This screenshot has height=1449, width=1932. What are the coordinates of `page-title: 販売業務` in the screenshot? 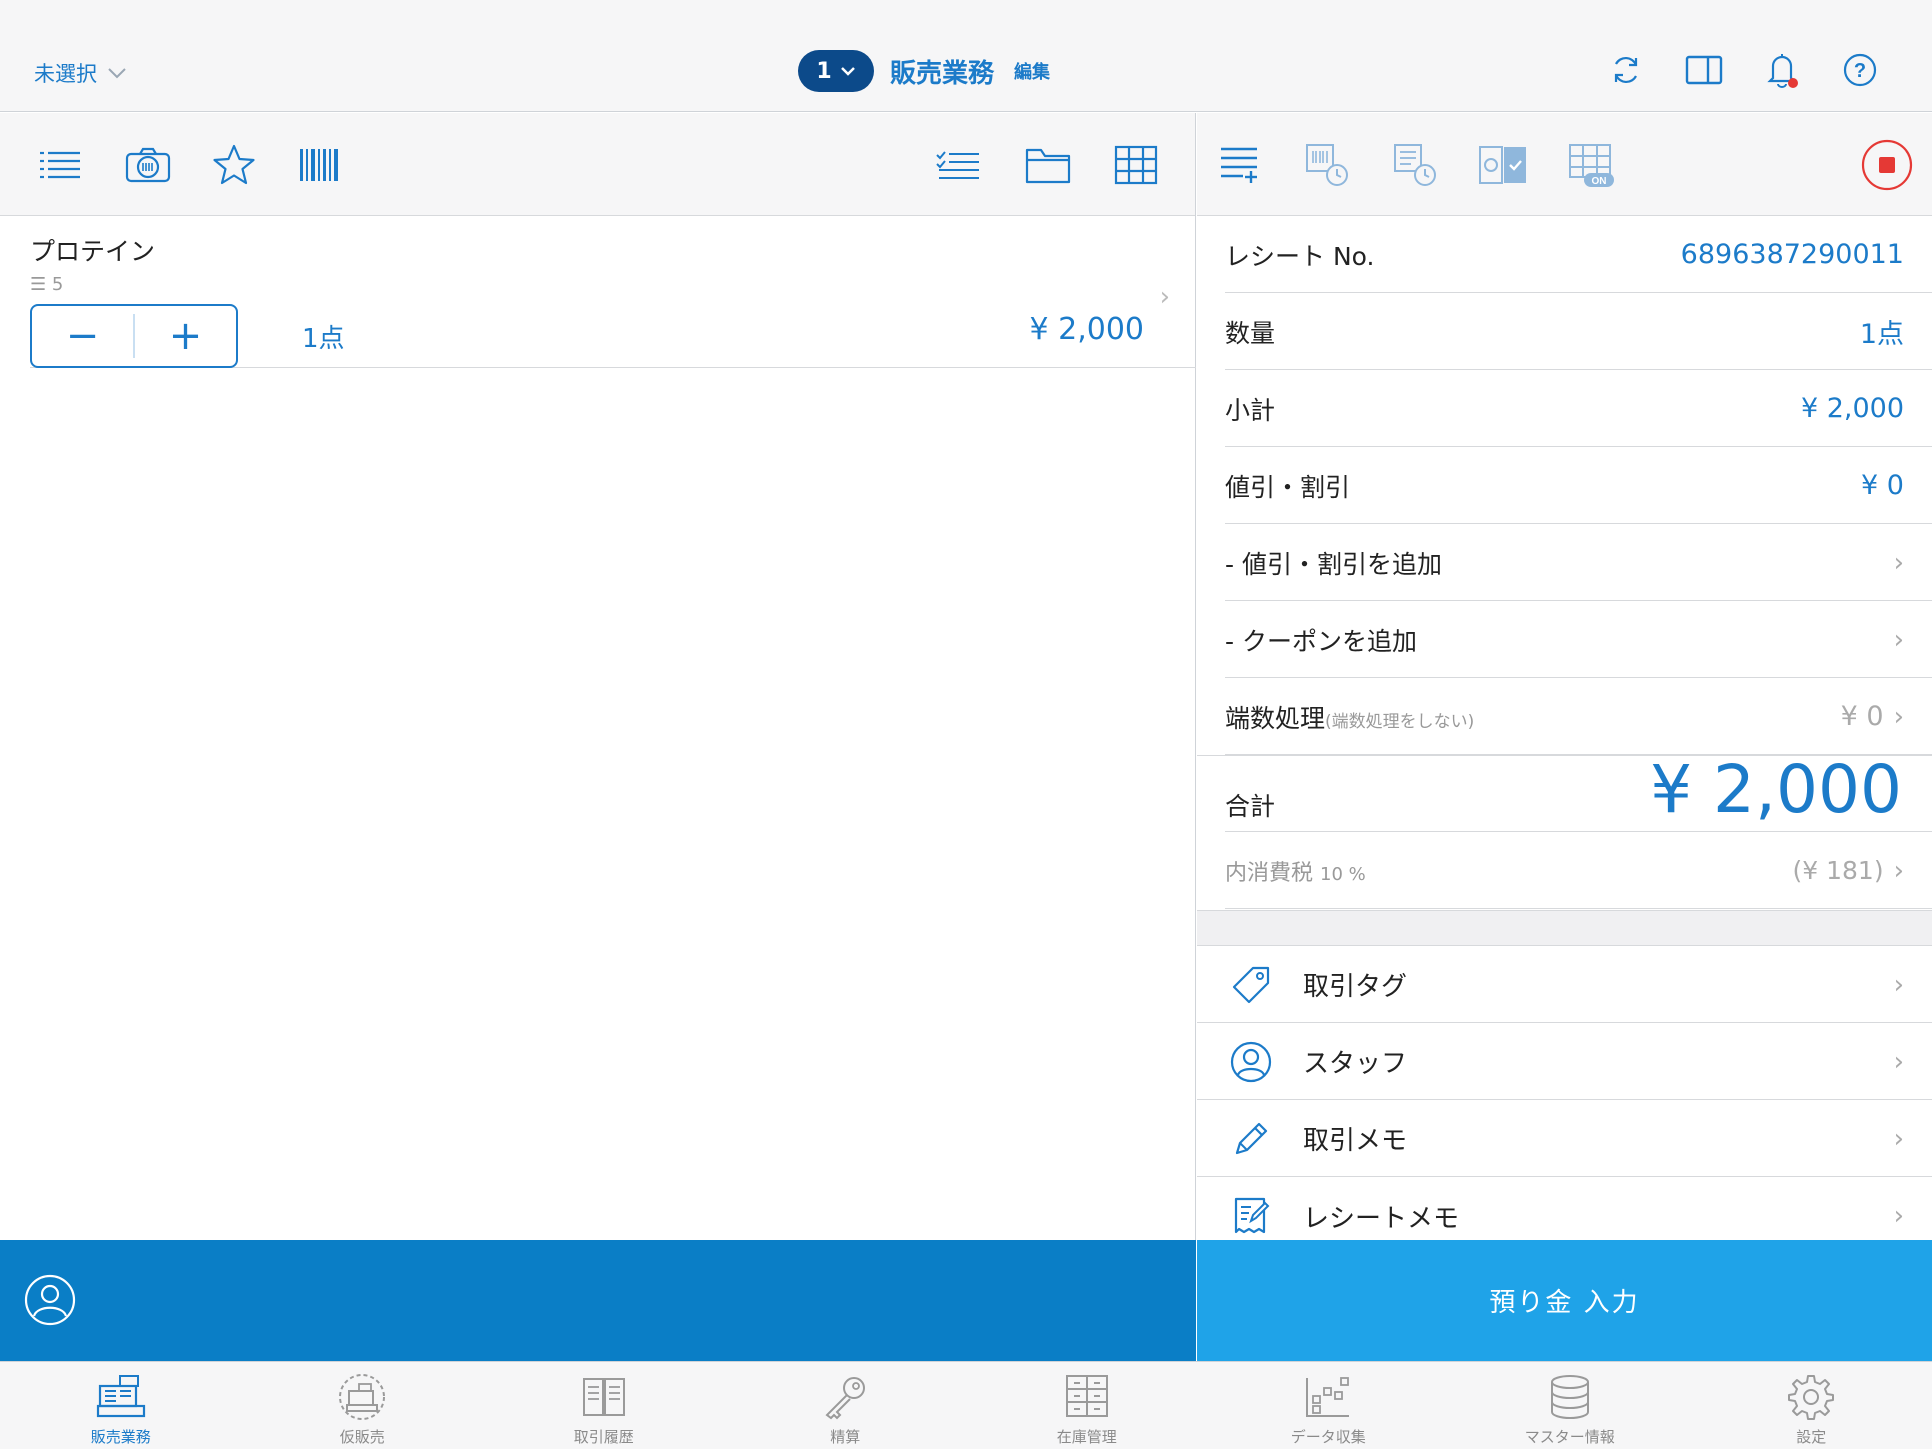 It's located at (942, 73).